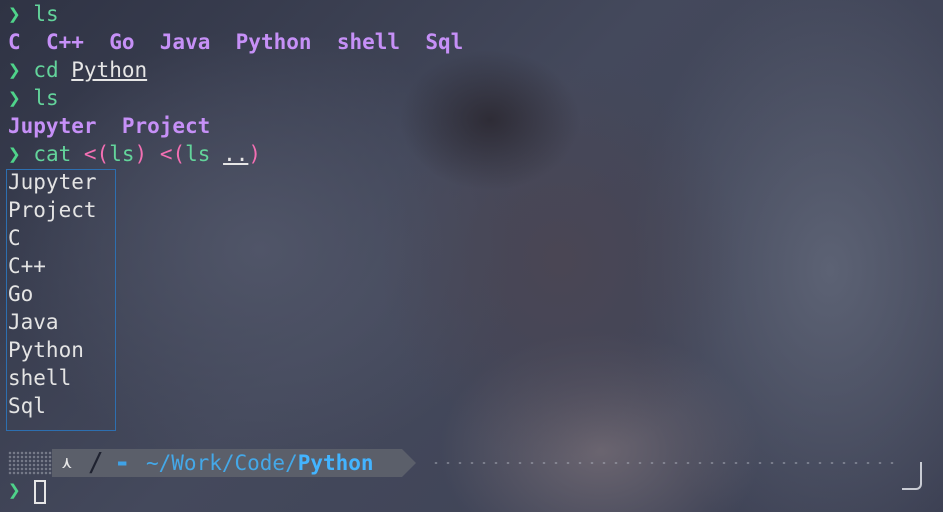 This screenshot has width=943, height=512. Describe the element at coordinates (122, 42) in the screenshot. I see `directory-entry: Go` at that location.